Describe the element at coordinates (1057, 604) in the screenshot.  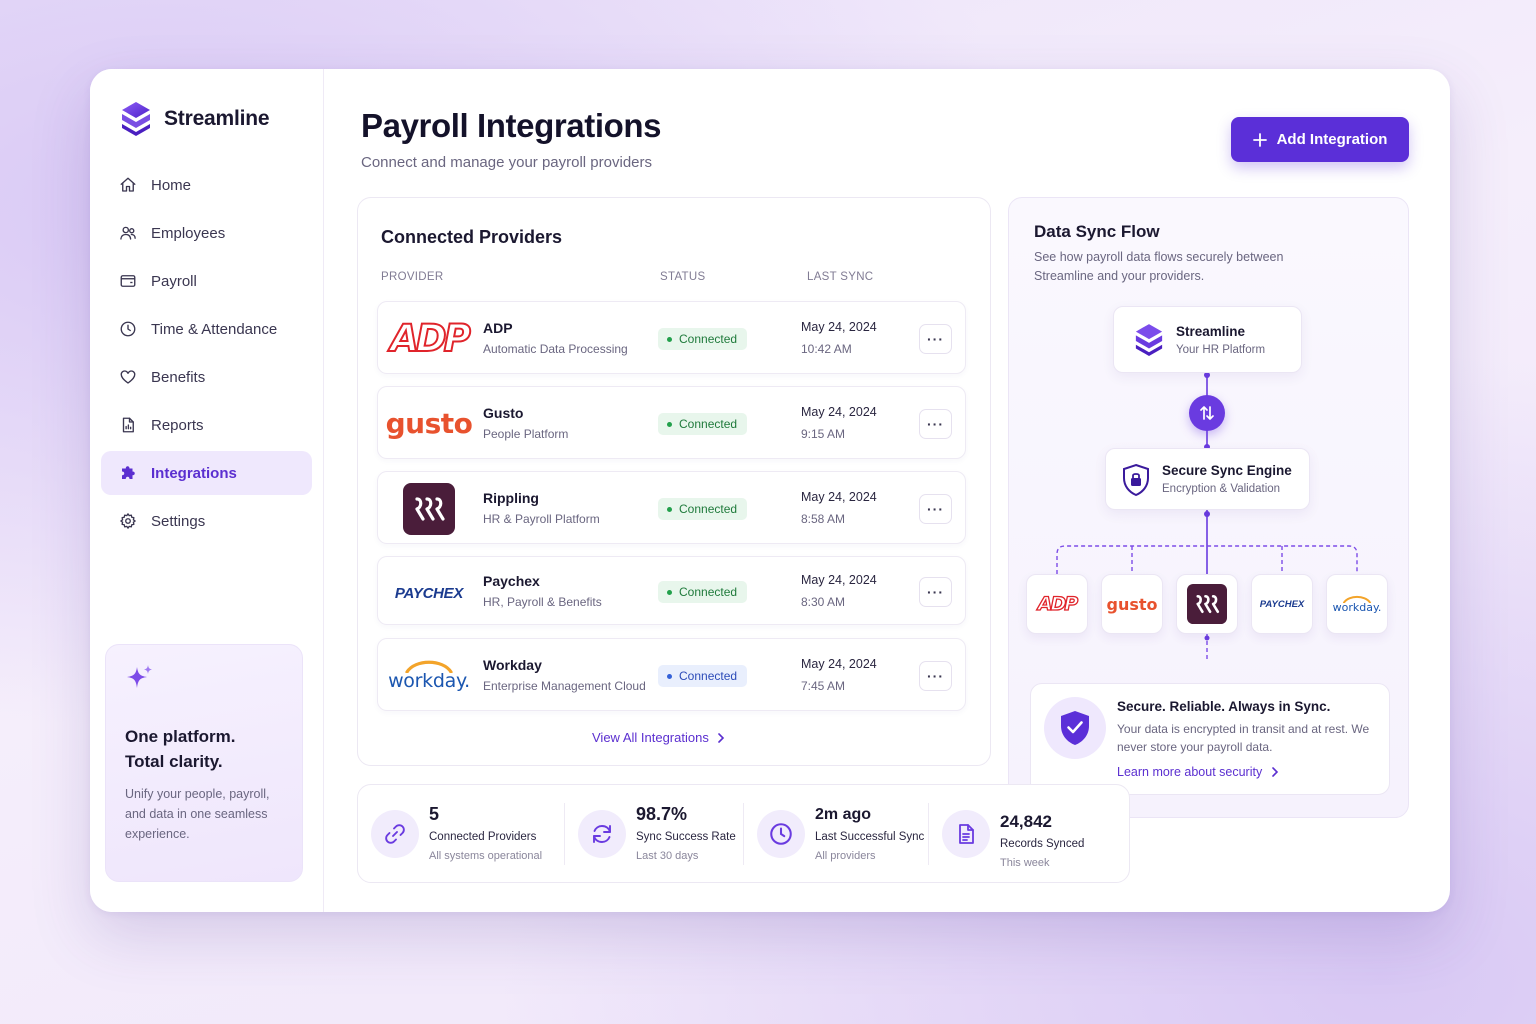
I see `flow-provider-adp: ADP` at that location.